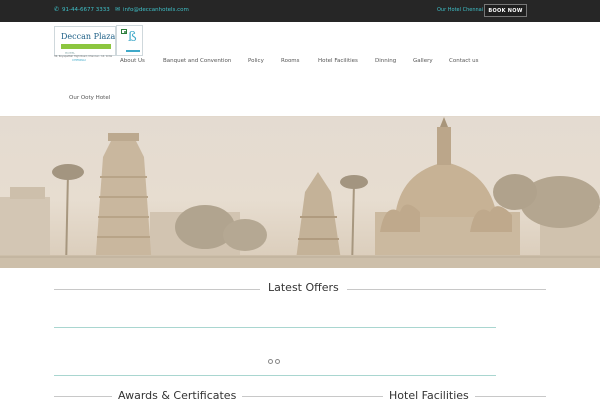 This screenshot has width=600, height=402. I want to click on nav-banquet: Banquet and Convention, so click(197, 61).